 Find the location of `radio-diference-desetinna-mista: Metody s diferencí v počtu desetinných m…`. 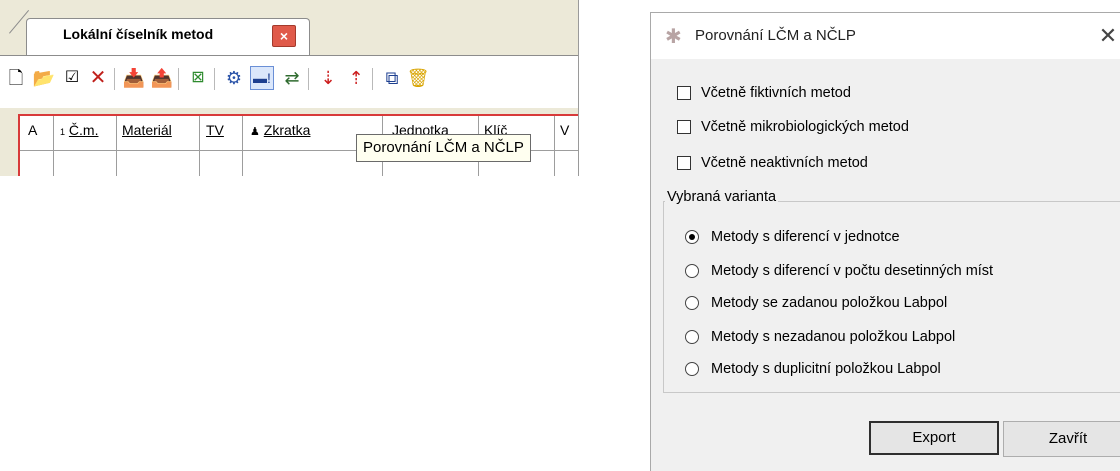

radio-diference-desetinna-mista: Metody s diferencí v počtu desetinných m… is located at coordinates (839, 271).